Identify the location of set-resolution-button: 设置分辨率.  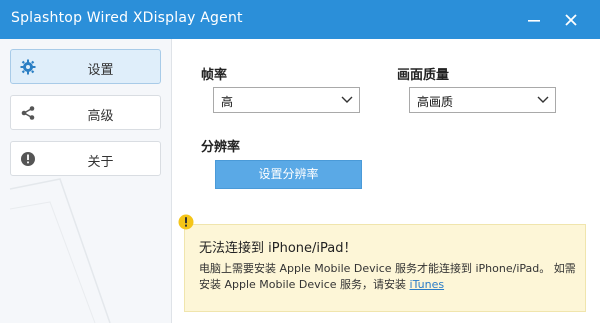
(288, 174).